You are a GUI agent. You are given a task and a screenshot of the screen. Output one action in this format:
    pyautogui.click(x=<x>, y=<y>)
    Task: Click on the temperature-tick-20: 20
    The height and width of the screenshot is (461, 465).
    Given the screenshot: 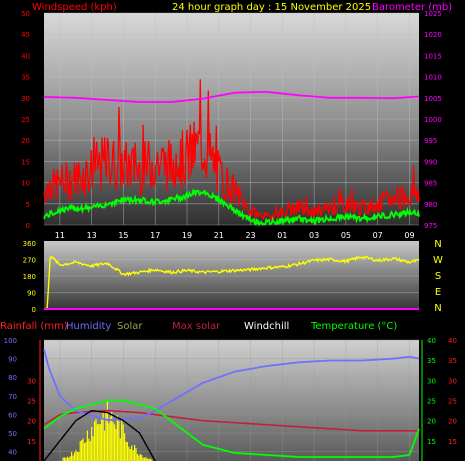 What is the action you would take?
    pyautogui.click(x=431, y=422)
    